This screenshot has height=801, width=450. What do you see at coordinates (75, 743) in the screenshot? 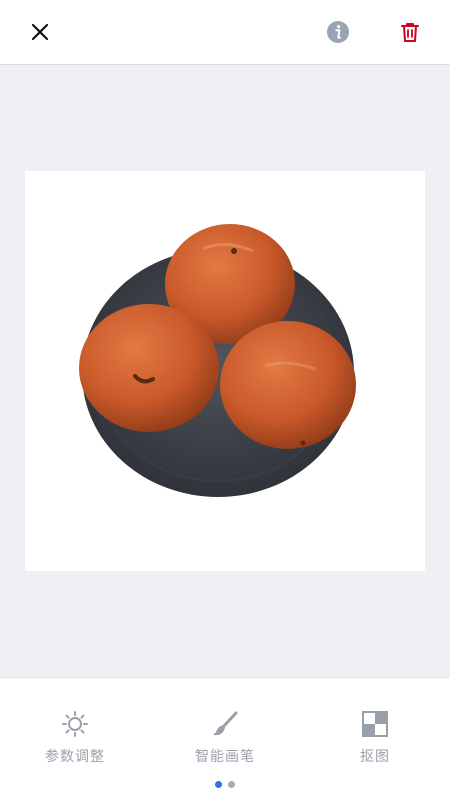
I see `tool-adjust-params: 参数调整` at bounding box center [75, 743].